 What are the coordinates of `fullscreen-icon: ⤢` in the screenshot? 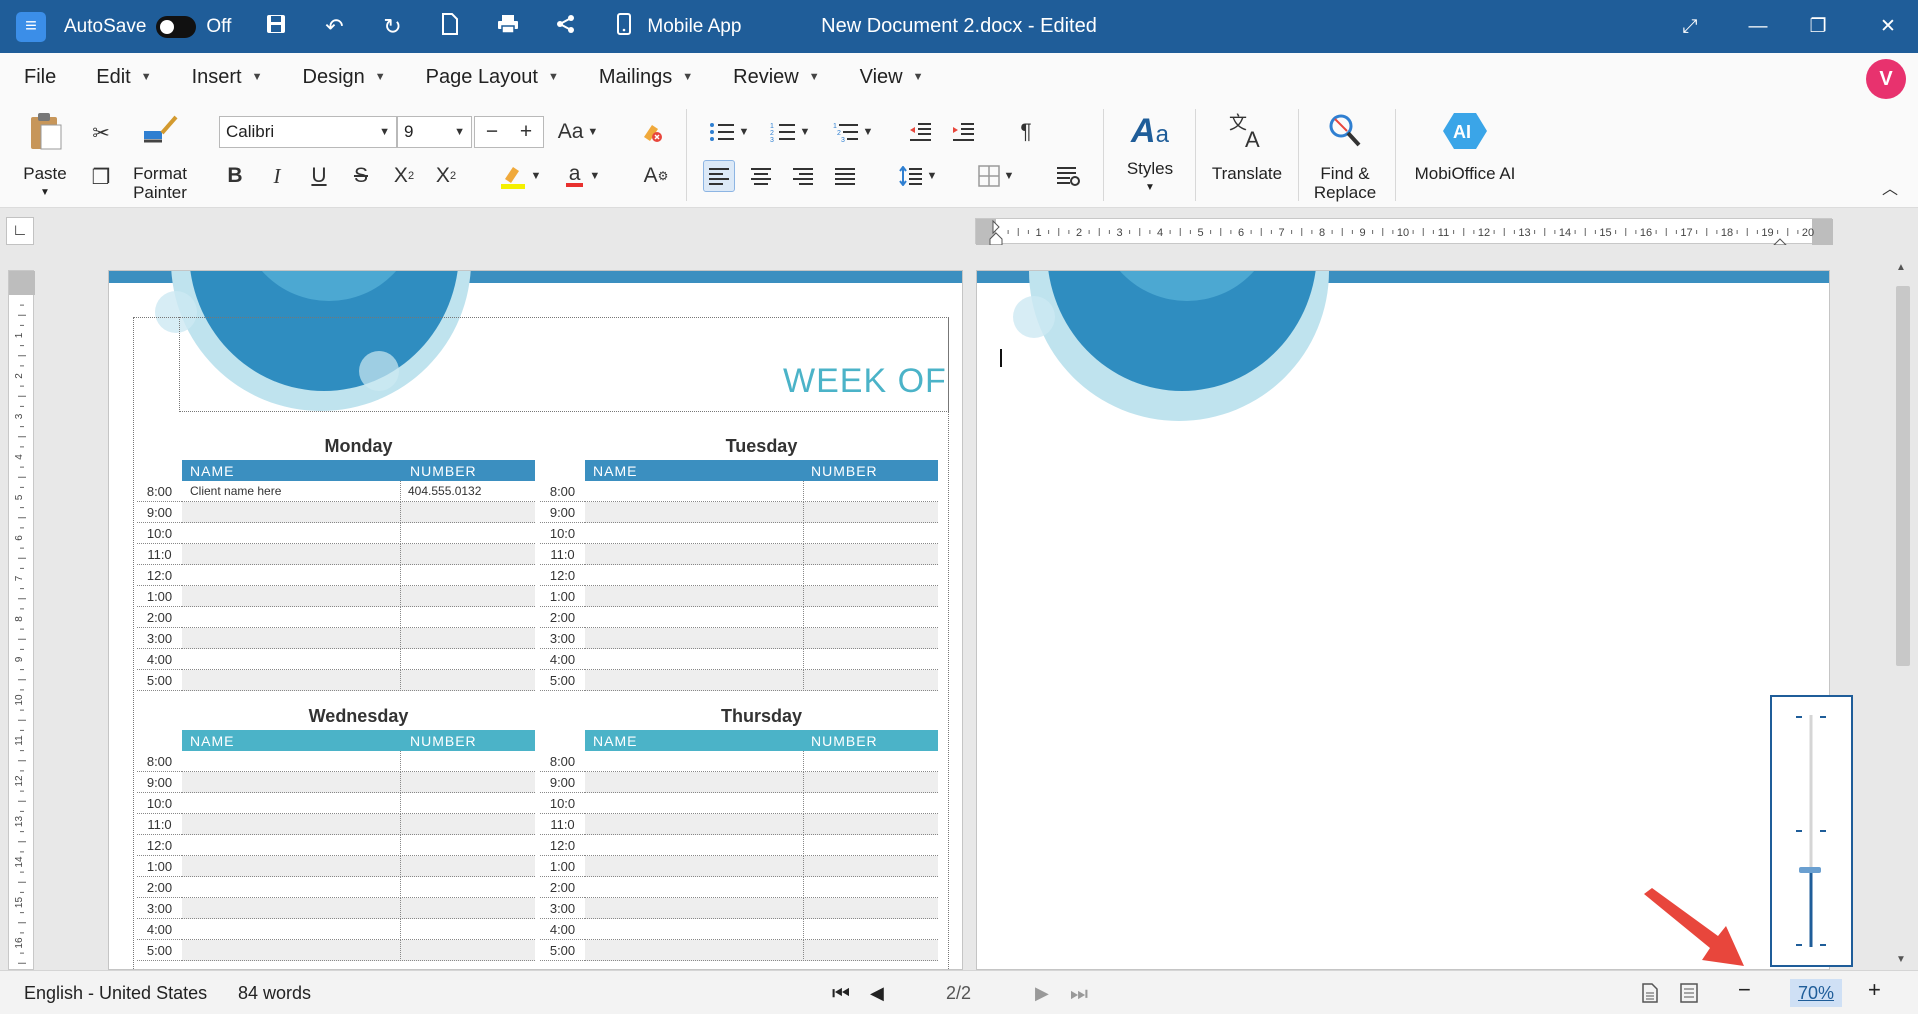 It's located at (1690, 26).